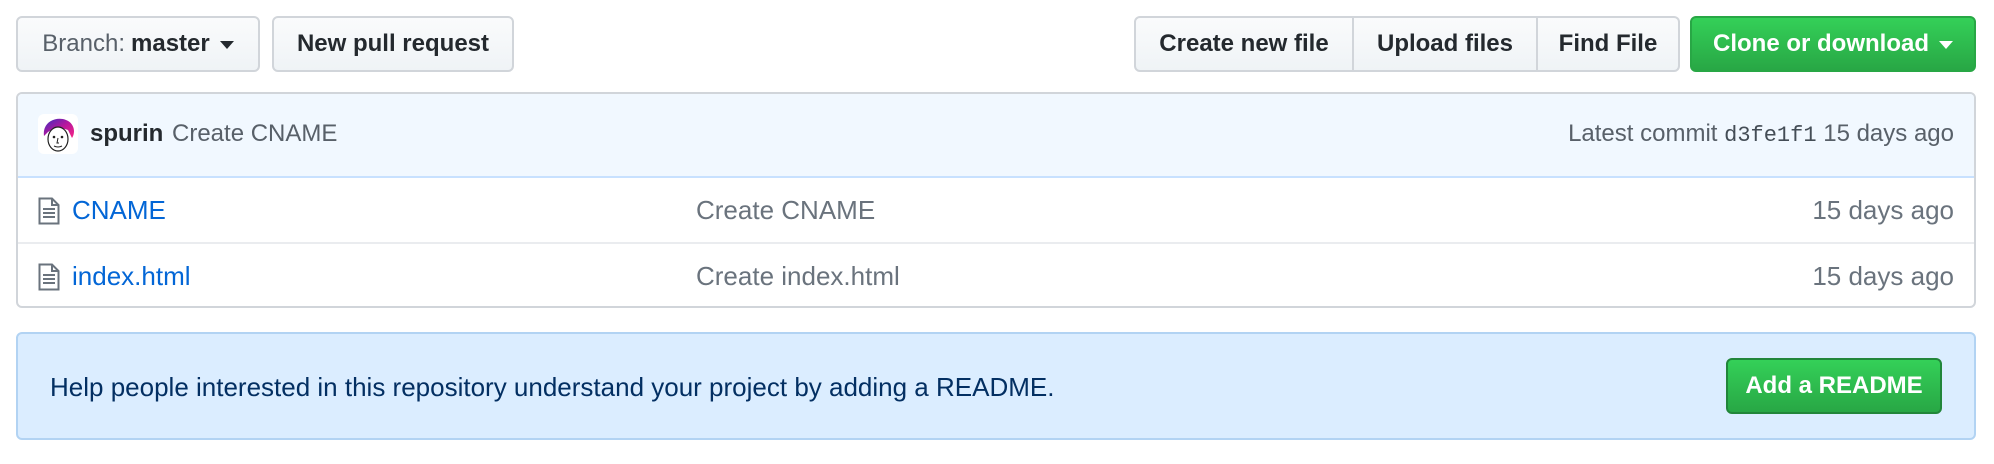 The image size is (1994, 464). I want to click on table-row: index.html Create index.html 15 days ago, so click(996, 275).